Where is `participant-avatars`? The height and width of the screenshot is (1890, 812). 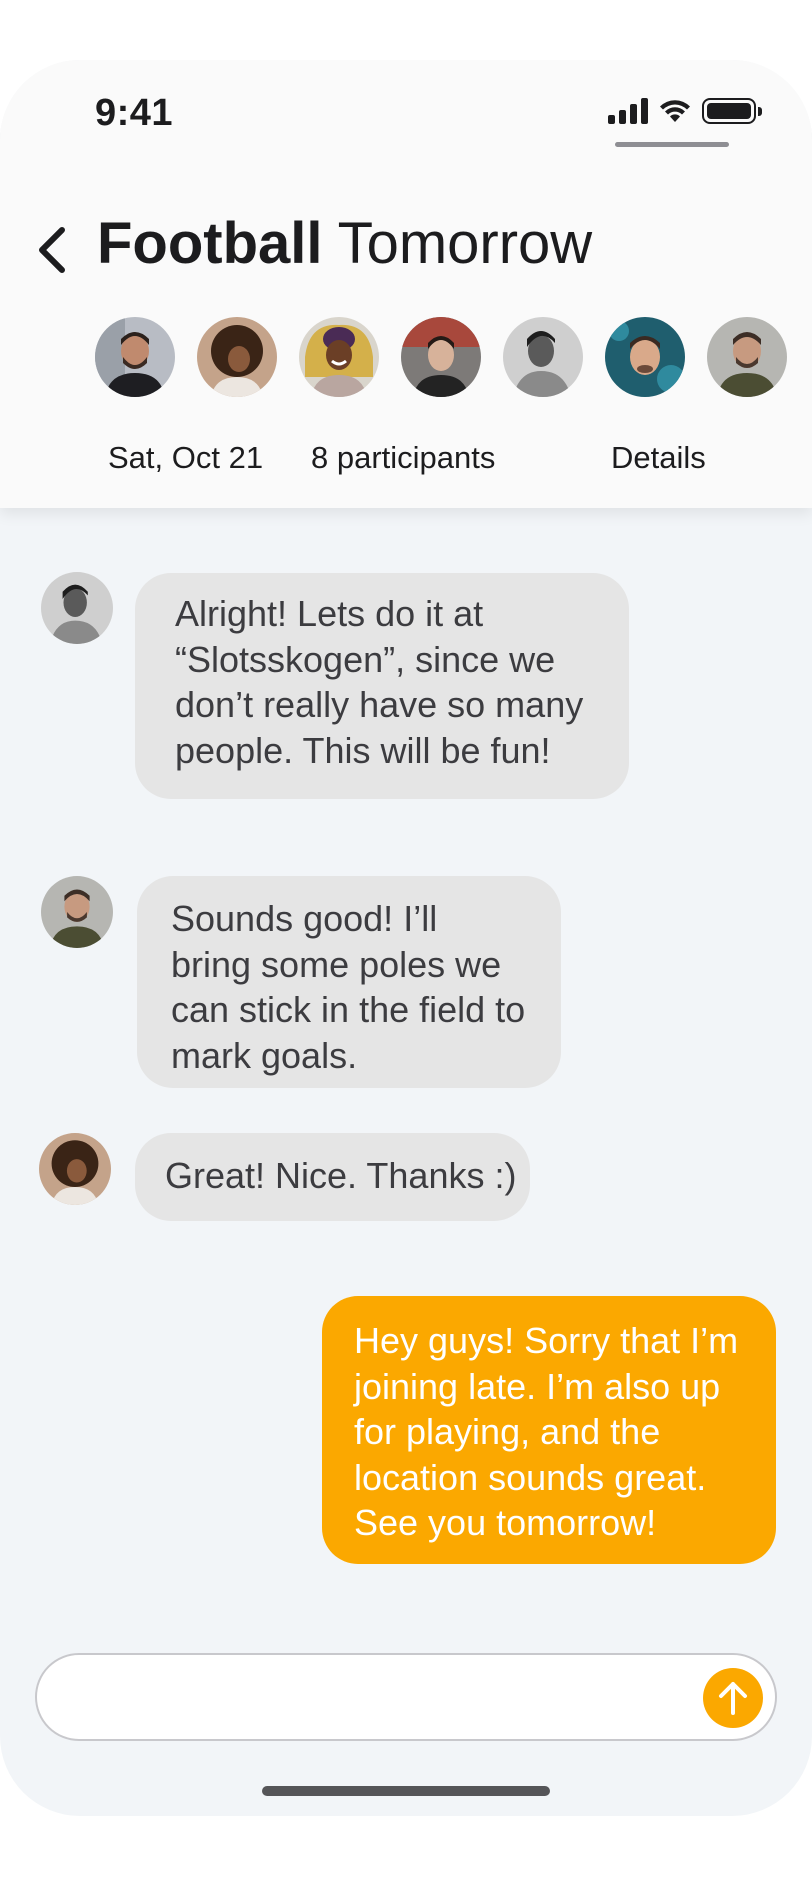
participant-avatars is located at coordinates (441, 357).